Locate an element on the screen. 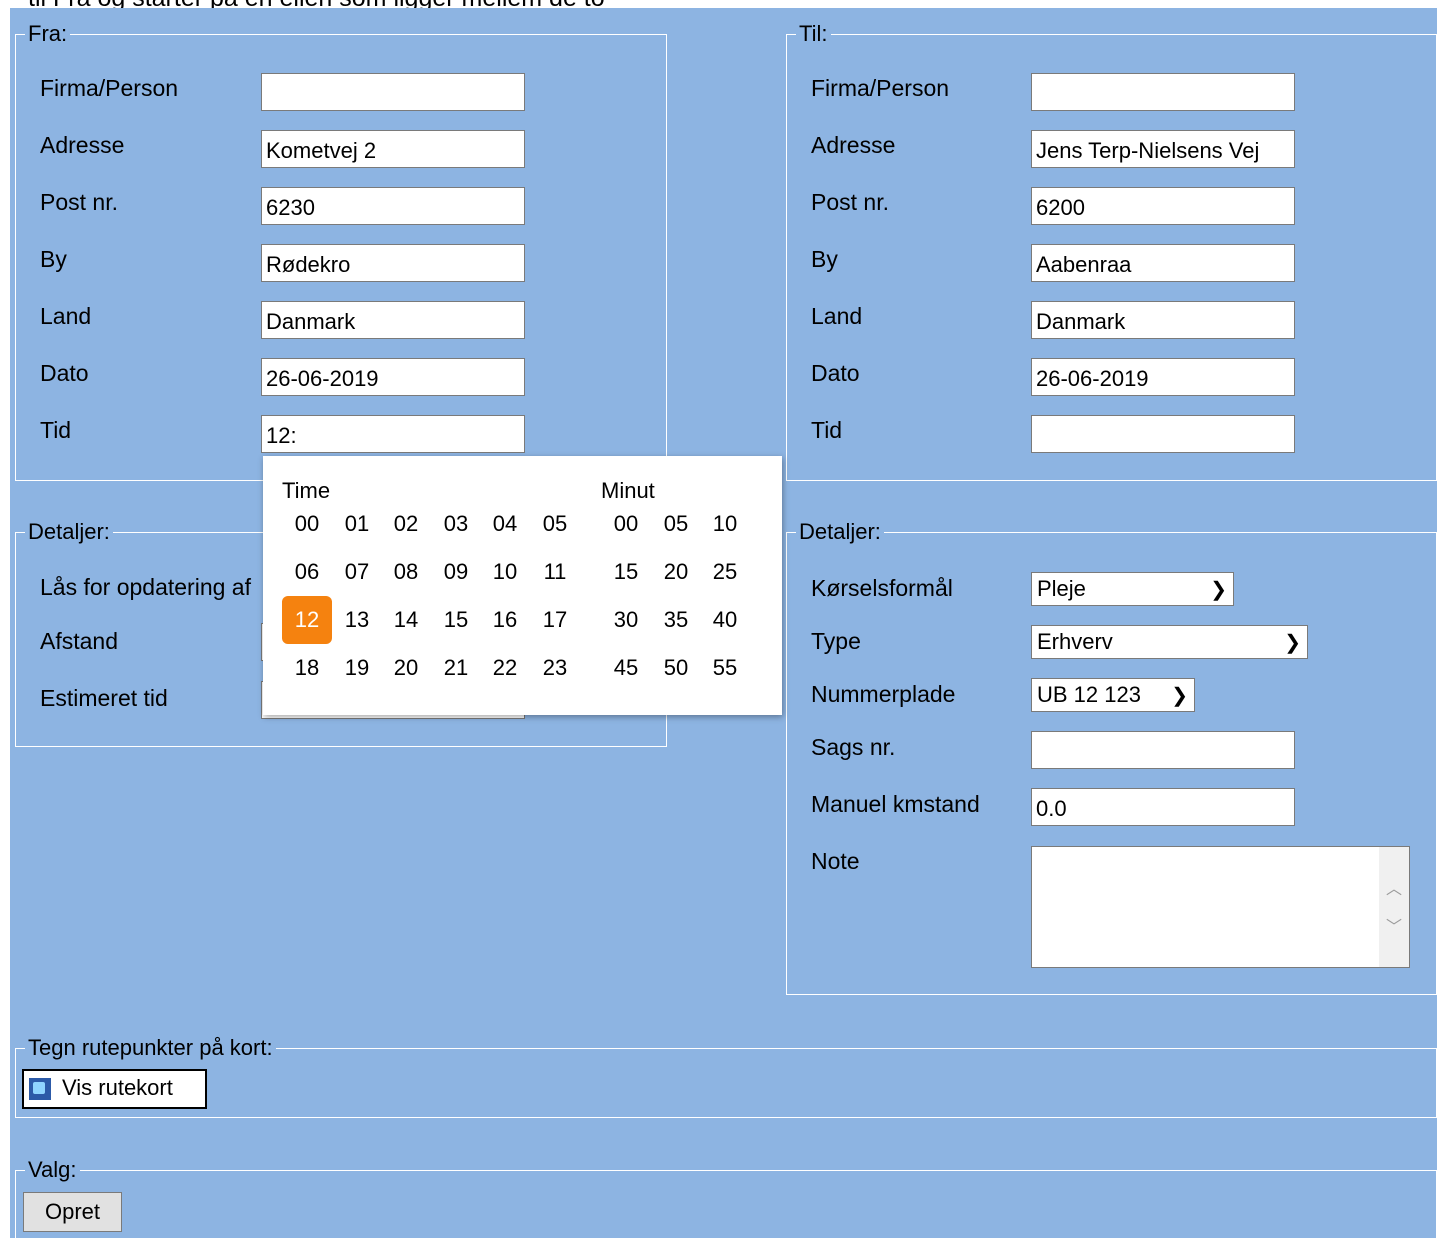 The image size is (1437, 1250). fra-dato-field is located at coordinates (393, 377).